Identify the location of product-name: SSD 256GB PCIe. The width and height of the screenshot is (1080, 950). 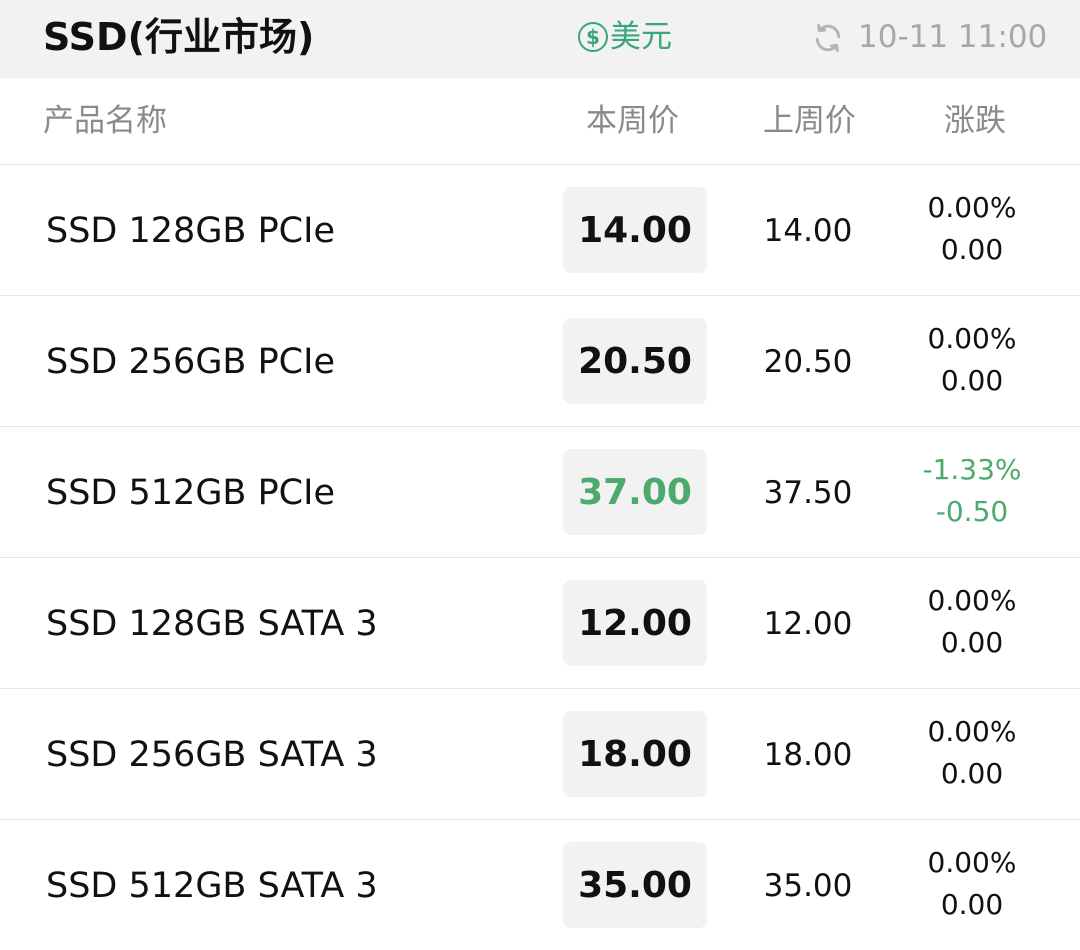
(190, 362).